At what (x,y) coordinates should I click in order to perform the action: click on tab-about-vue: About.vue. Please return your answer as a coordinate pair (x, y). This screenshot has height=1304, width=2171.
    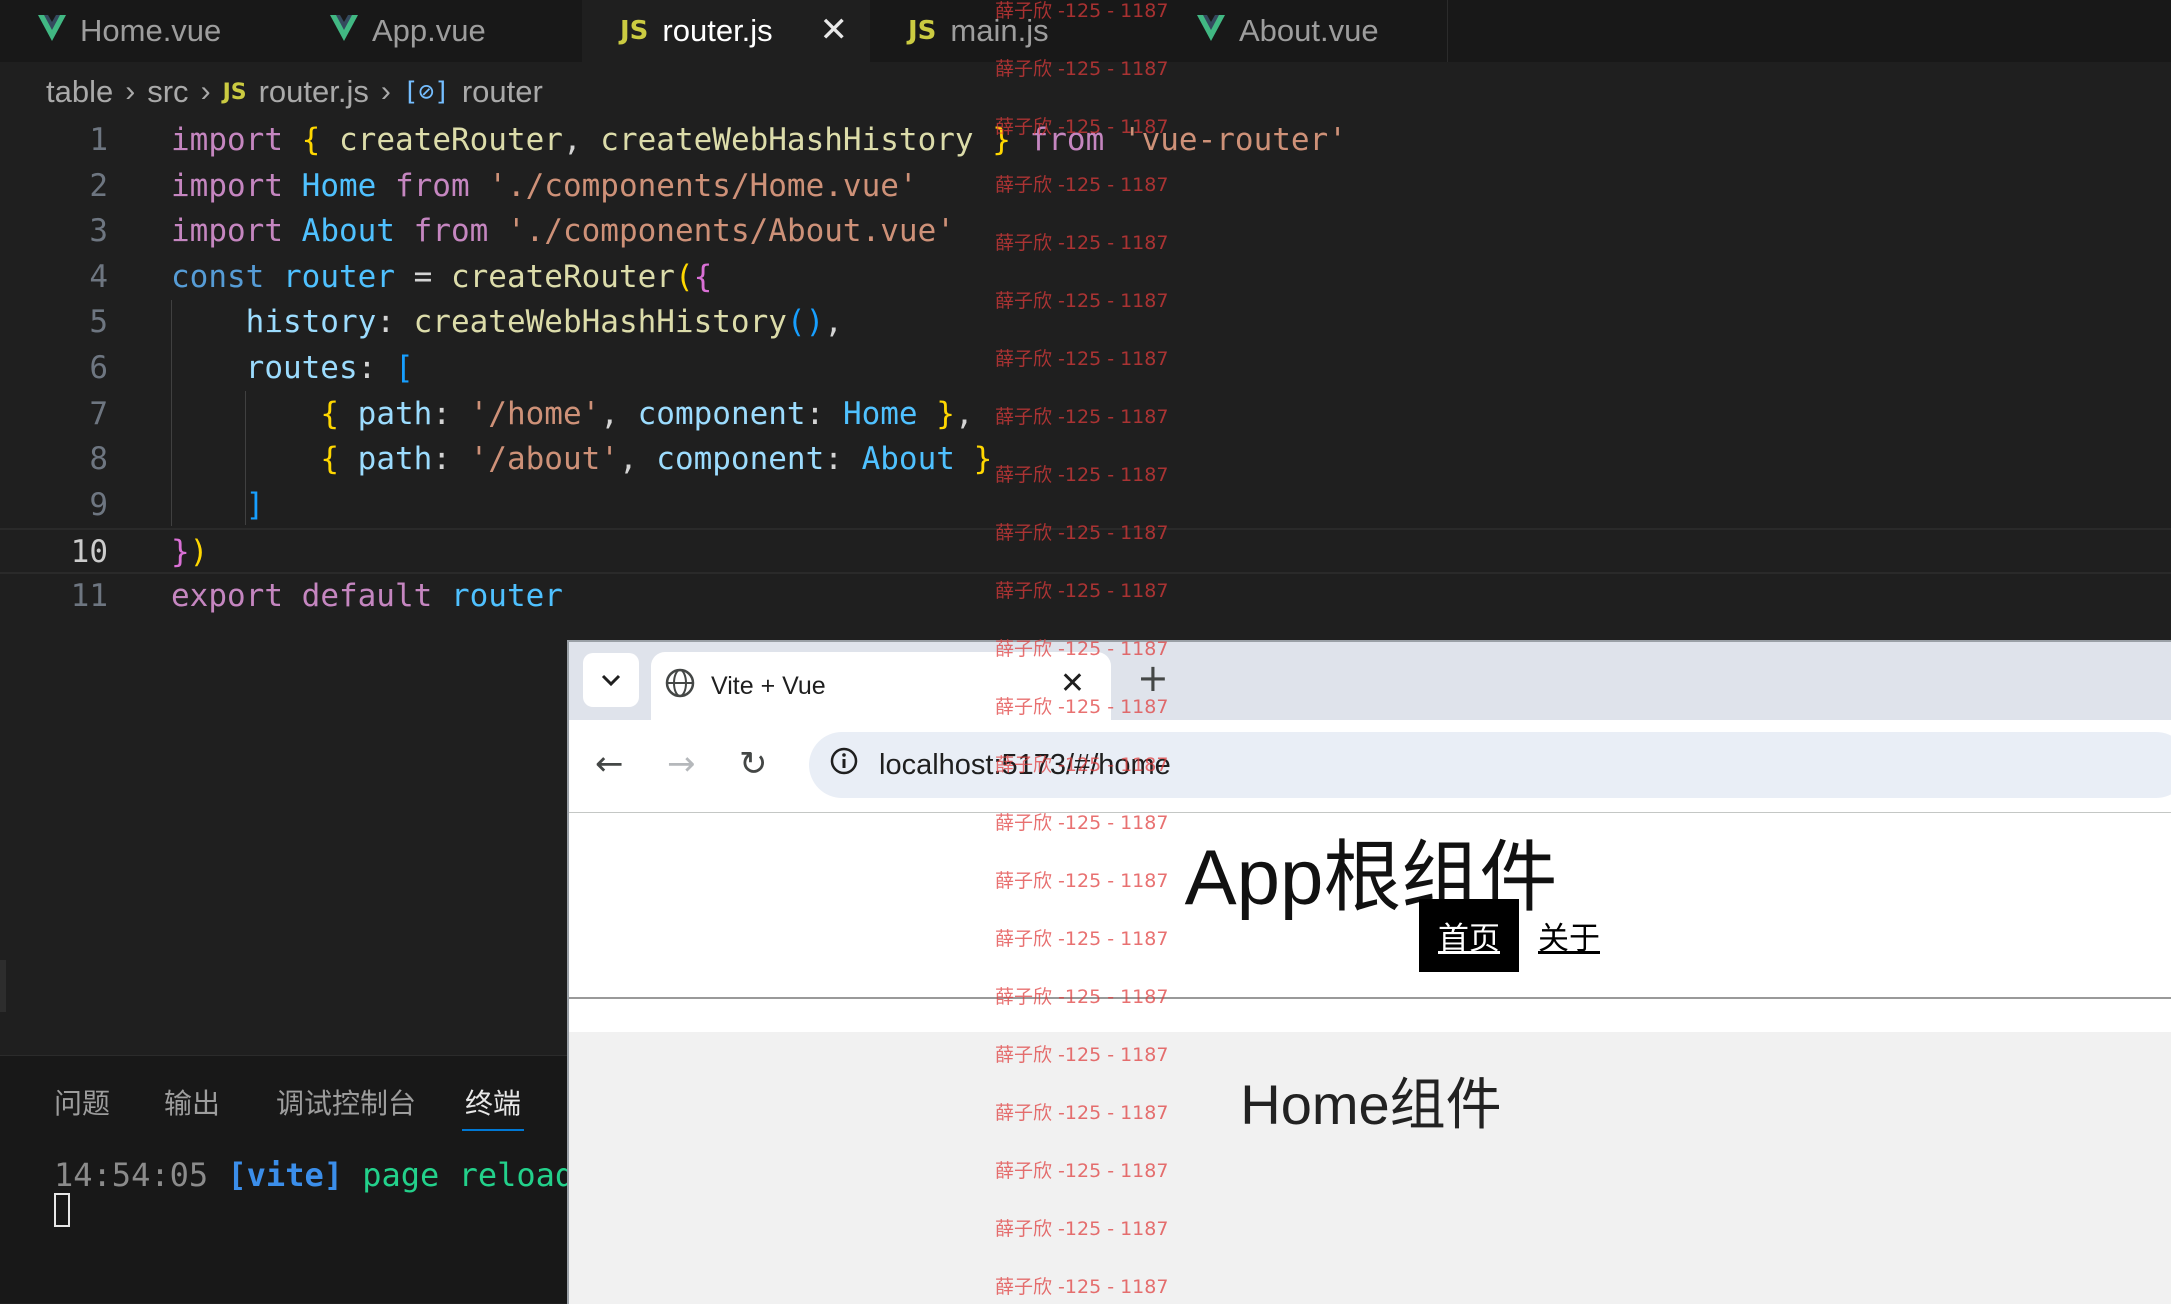
    Looking at the image, I should click on (1303, 31).